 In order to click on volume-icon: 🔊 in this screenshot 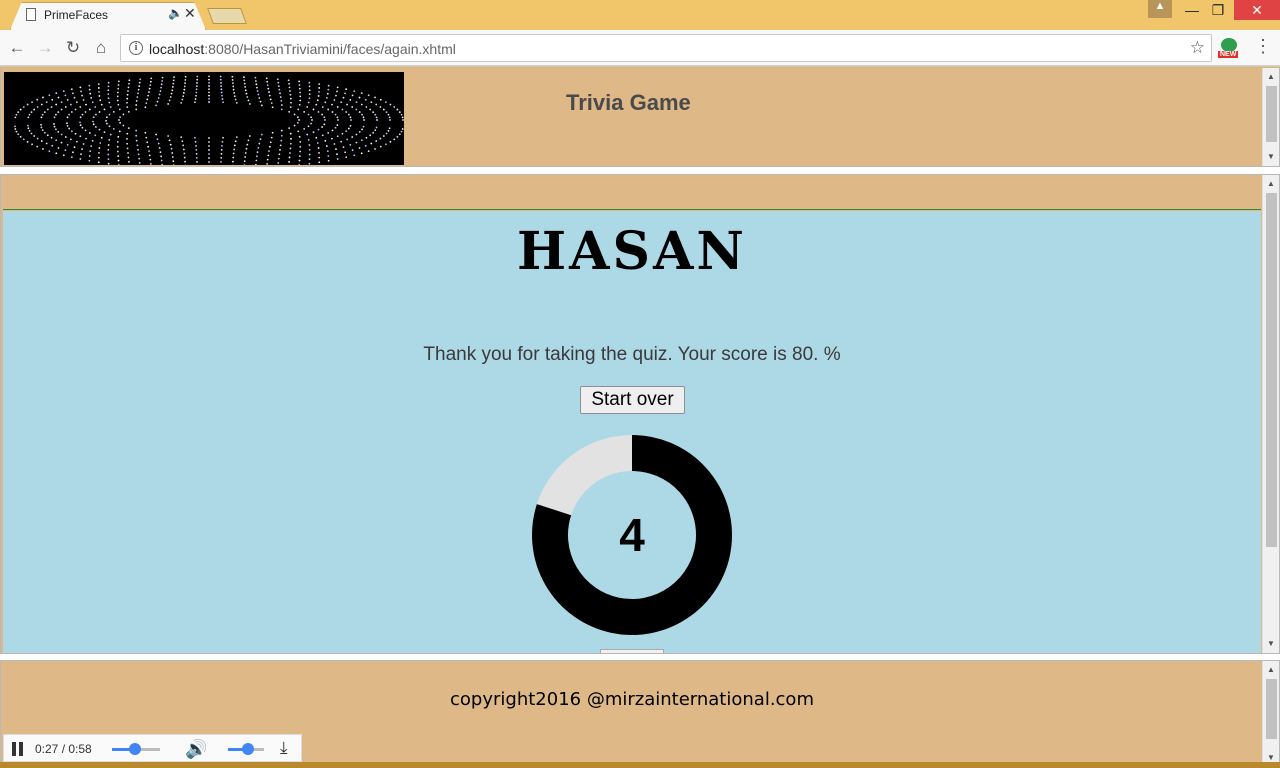, I will do `click(196, 749)`.